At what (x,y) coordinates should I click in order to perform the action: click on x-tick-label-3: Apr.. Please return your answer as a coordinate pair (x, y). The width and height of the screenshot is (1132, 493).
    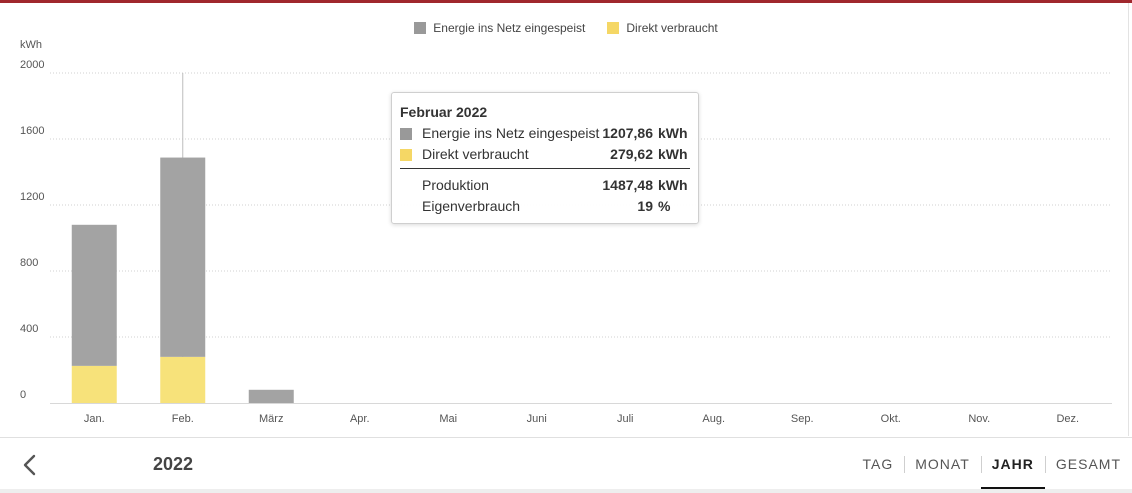
    Looking at the image, I should click on (360, 419).